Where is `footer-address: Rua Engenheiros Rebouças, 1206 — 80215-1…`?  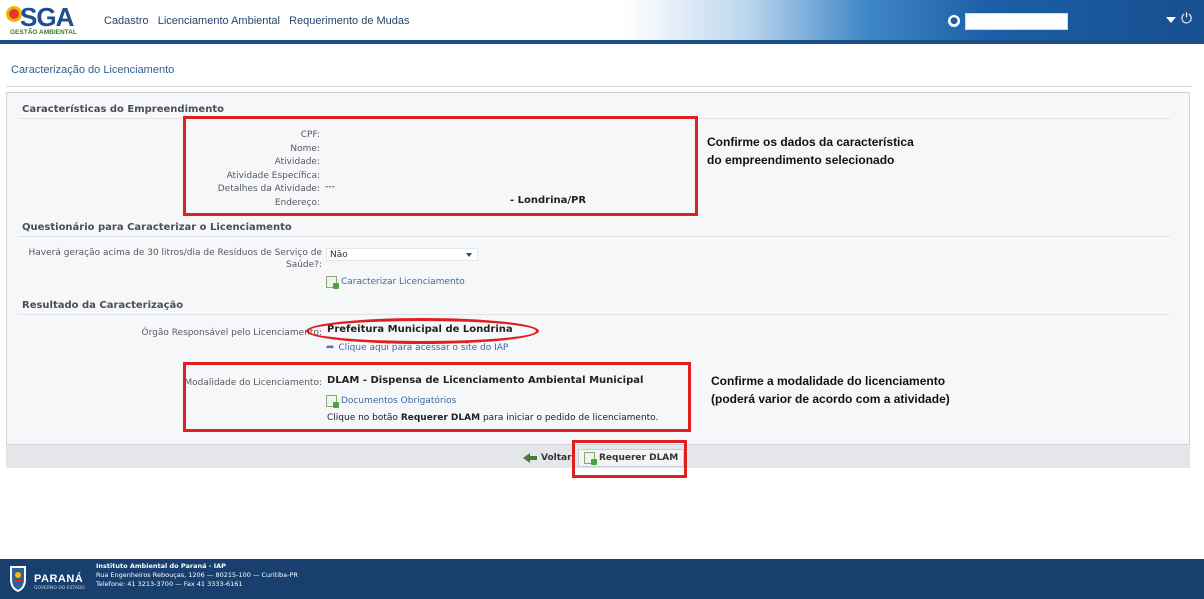 footer-address: Rua Engenheiros Rebouças, 1206 — 80215-1… is located at coordinates (197, 575).